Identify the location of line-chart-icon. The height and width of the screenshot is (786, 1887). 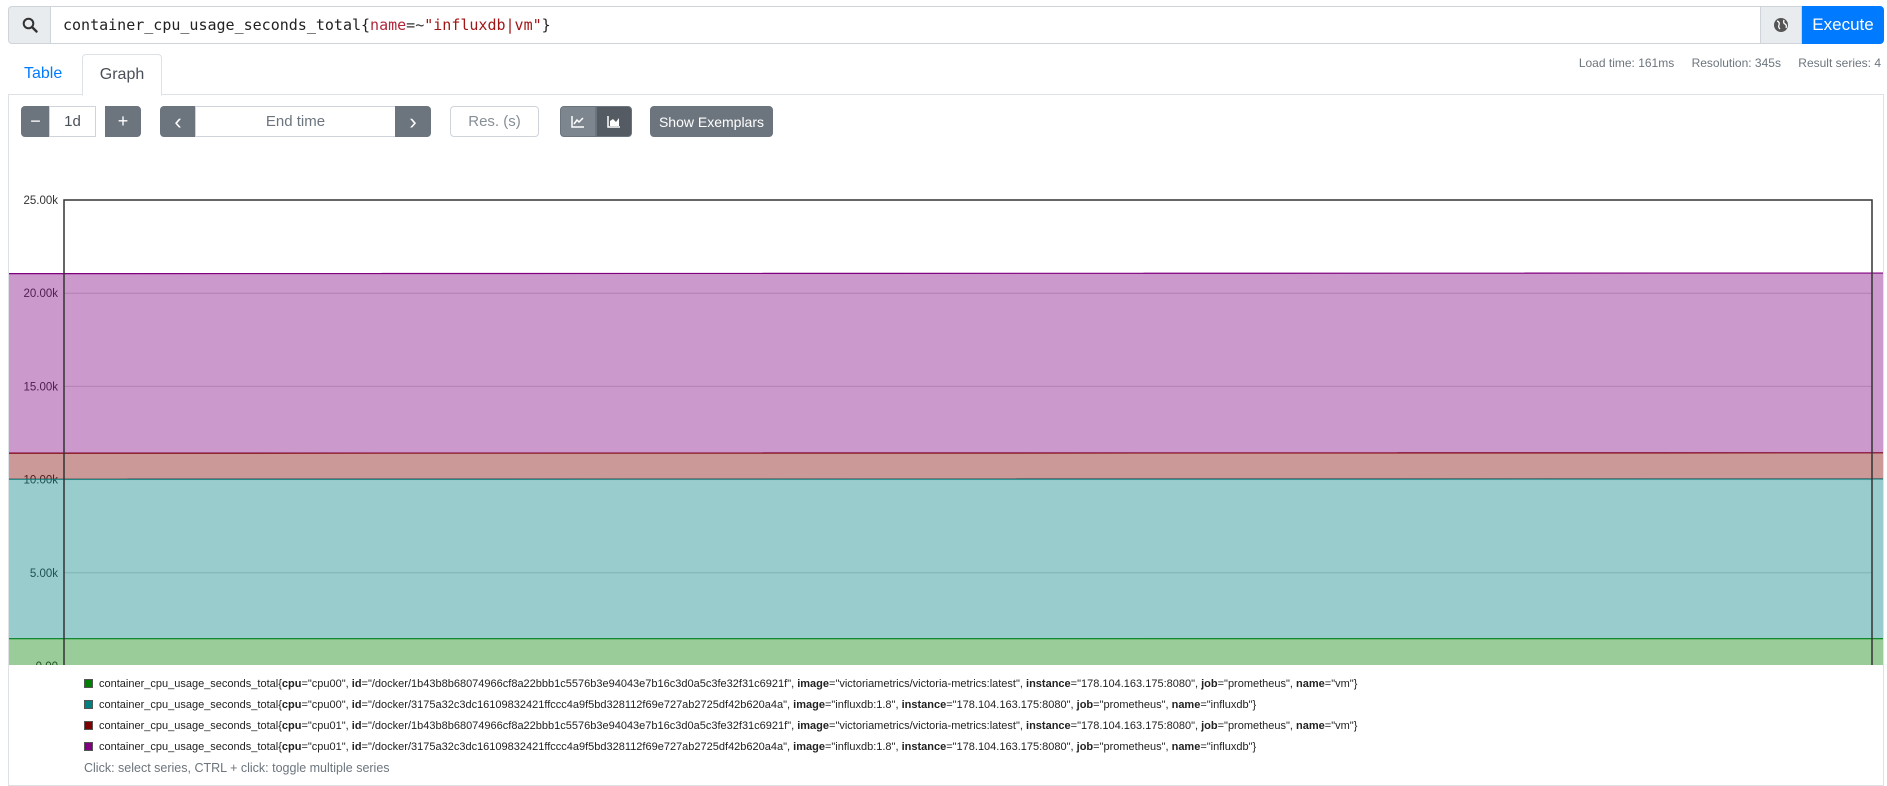
(578, 121).